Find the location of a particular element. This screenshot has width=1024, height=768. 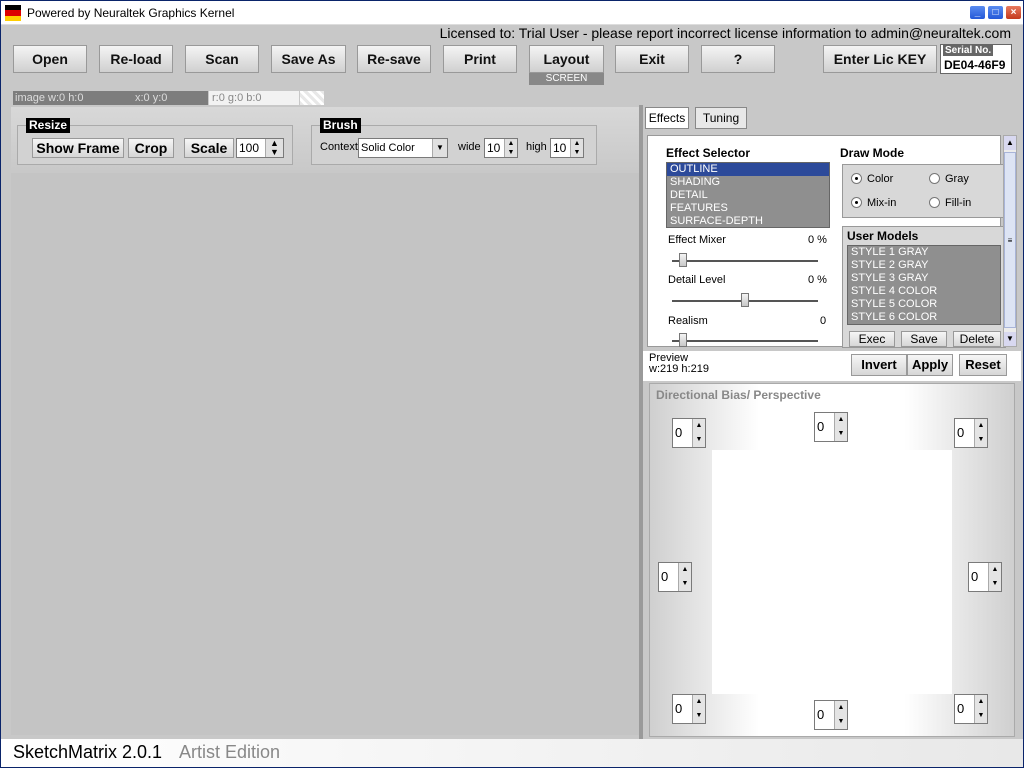

effect-list-item: FEATURES is located at coordinates (748, 208).